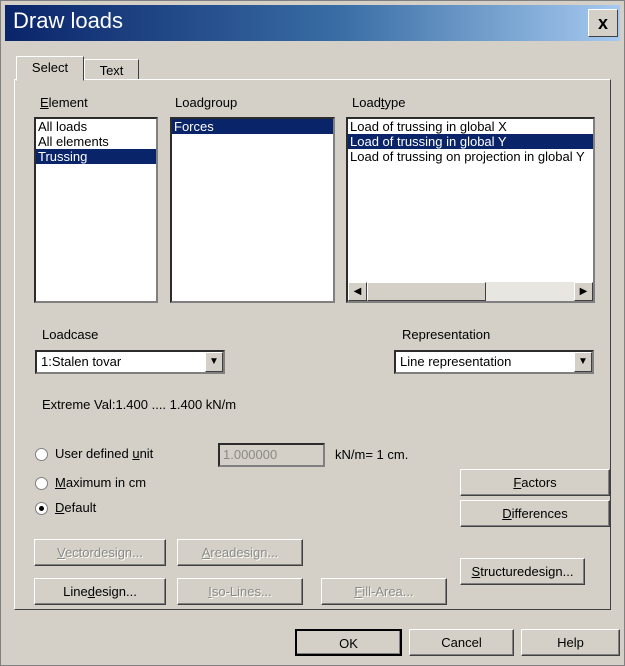  I want to click on radio-label: Default, so click(76, 507).